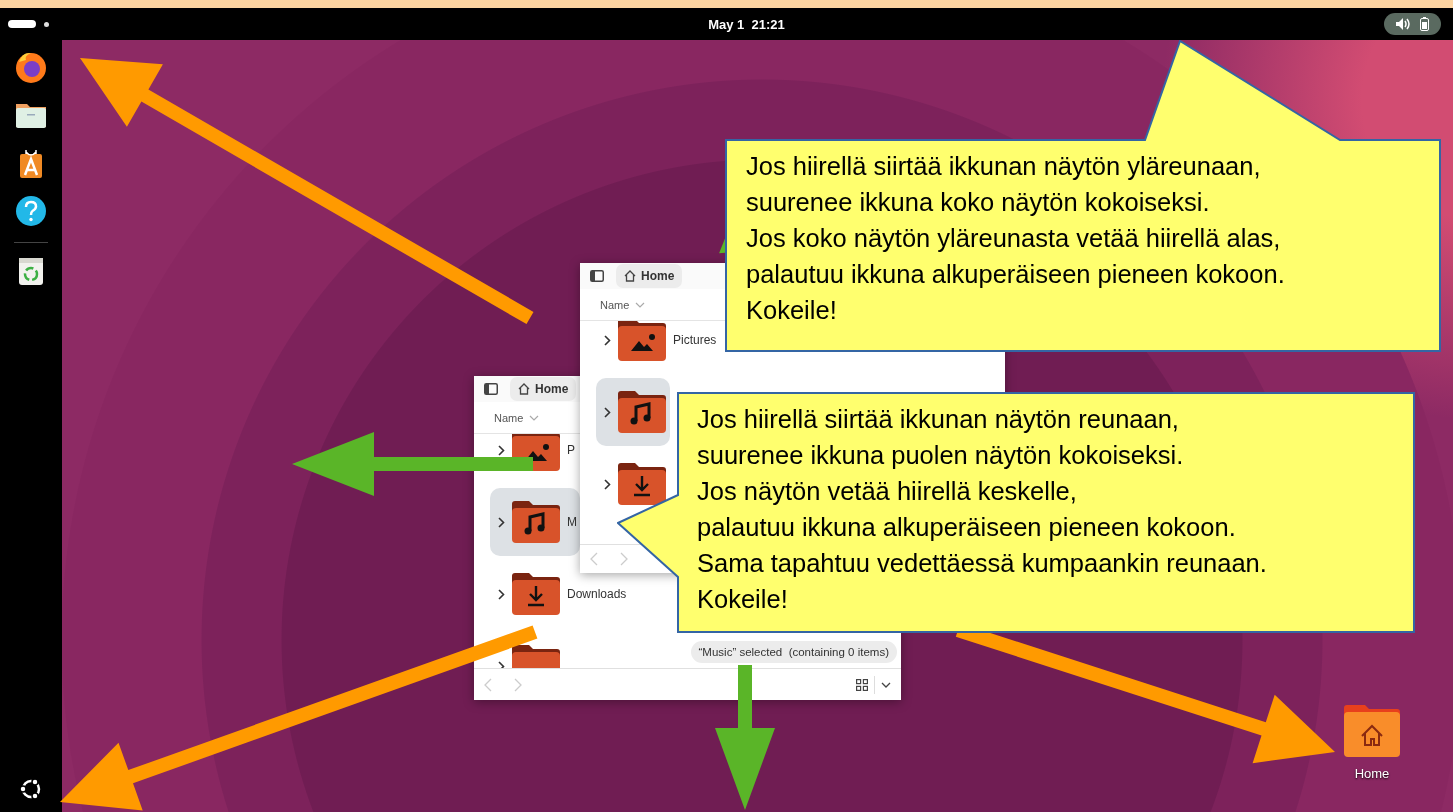  What do you see at coordinates (1403, 24) in the screenshot?
I see `speaker-icon` at bounding box center [1403, 24].